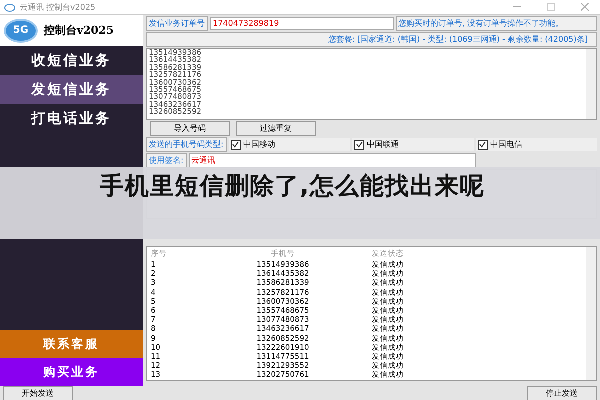  What do you see at coordinates (38, 393) in the screenshot?
I see `action-button: 开始发送` at bounding box center [38, 393].